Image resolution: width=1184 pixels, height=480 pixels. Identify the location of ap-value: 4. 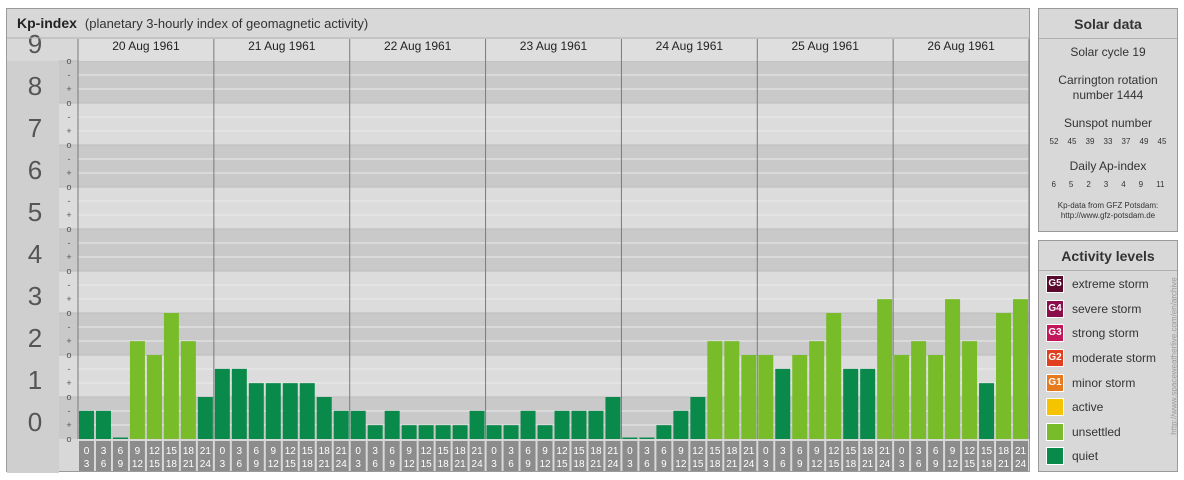
(1123, 184).